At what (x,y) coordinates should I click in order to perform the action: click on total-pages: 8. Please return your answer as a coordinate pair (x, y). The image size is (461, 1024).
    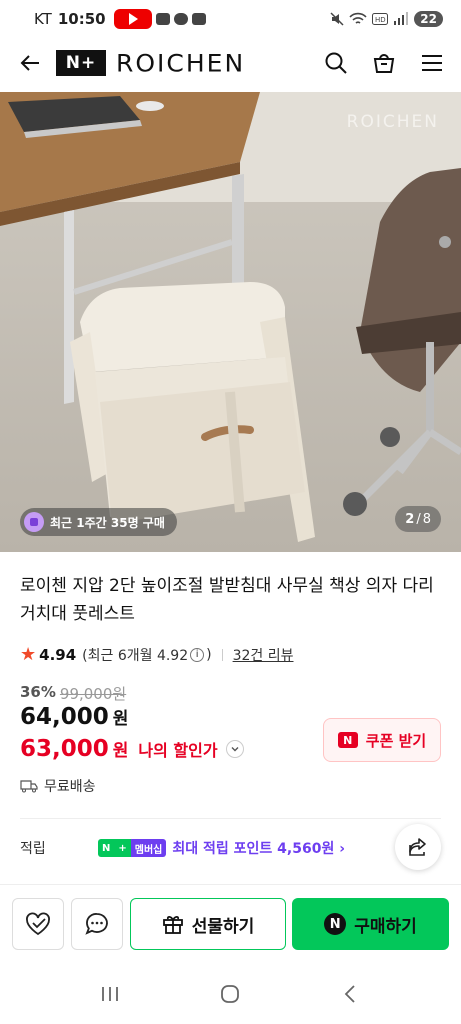
    Looking at the image, I should click on (426, 519).